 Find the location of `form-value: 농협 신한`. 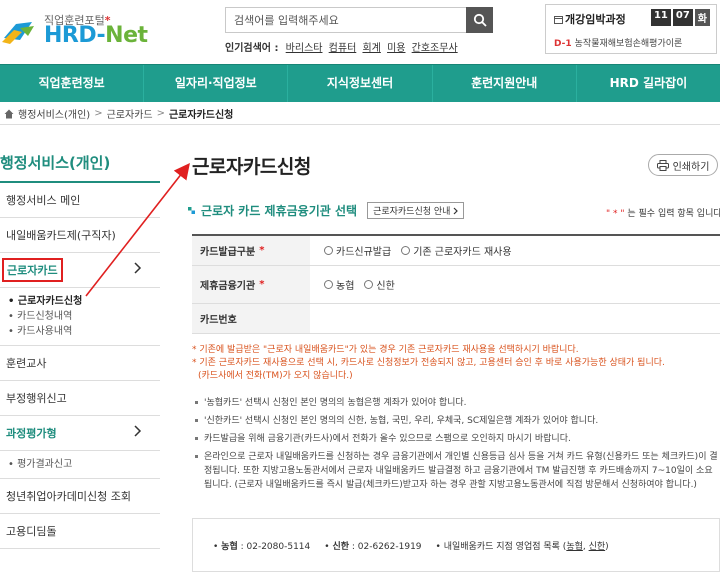

form-value: 농협 신한 is located at coordinates (515, 284).